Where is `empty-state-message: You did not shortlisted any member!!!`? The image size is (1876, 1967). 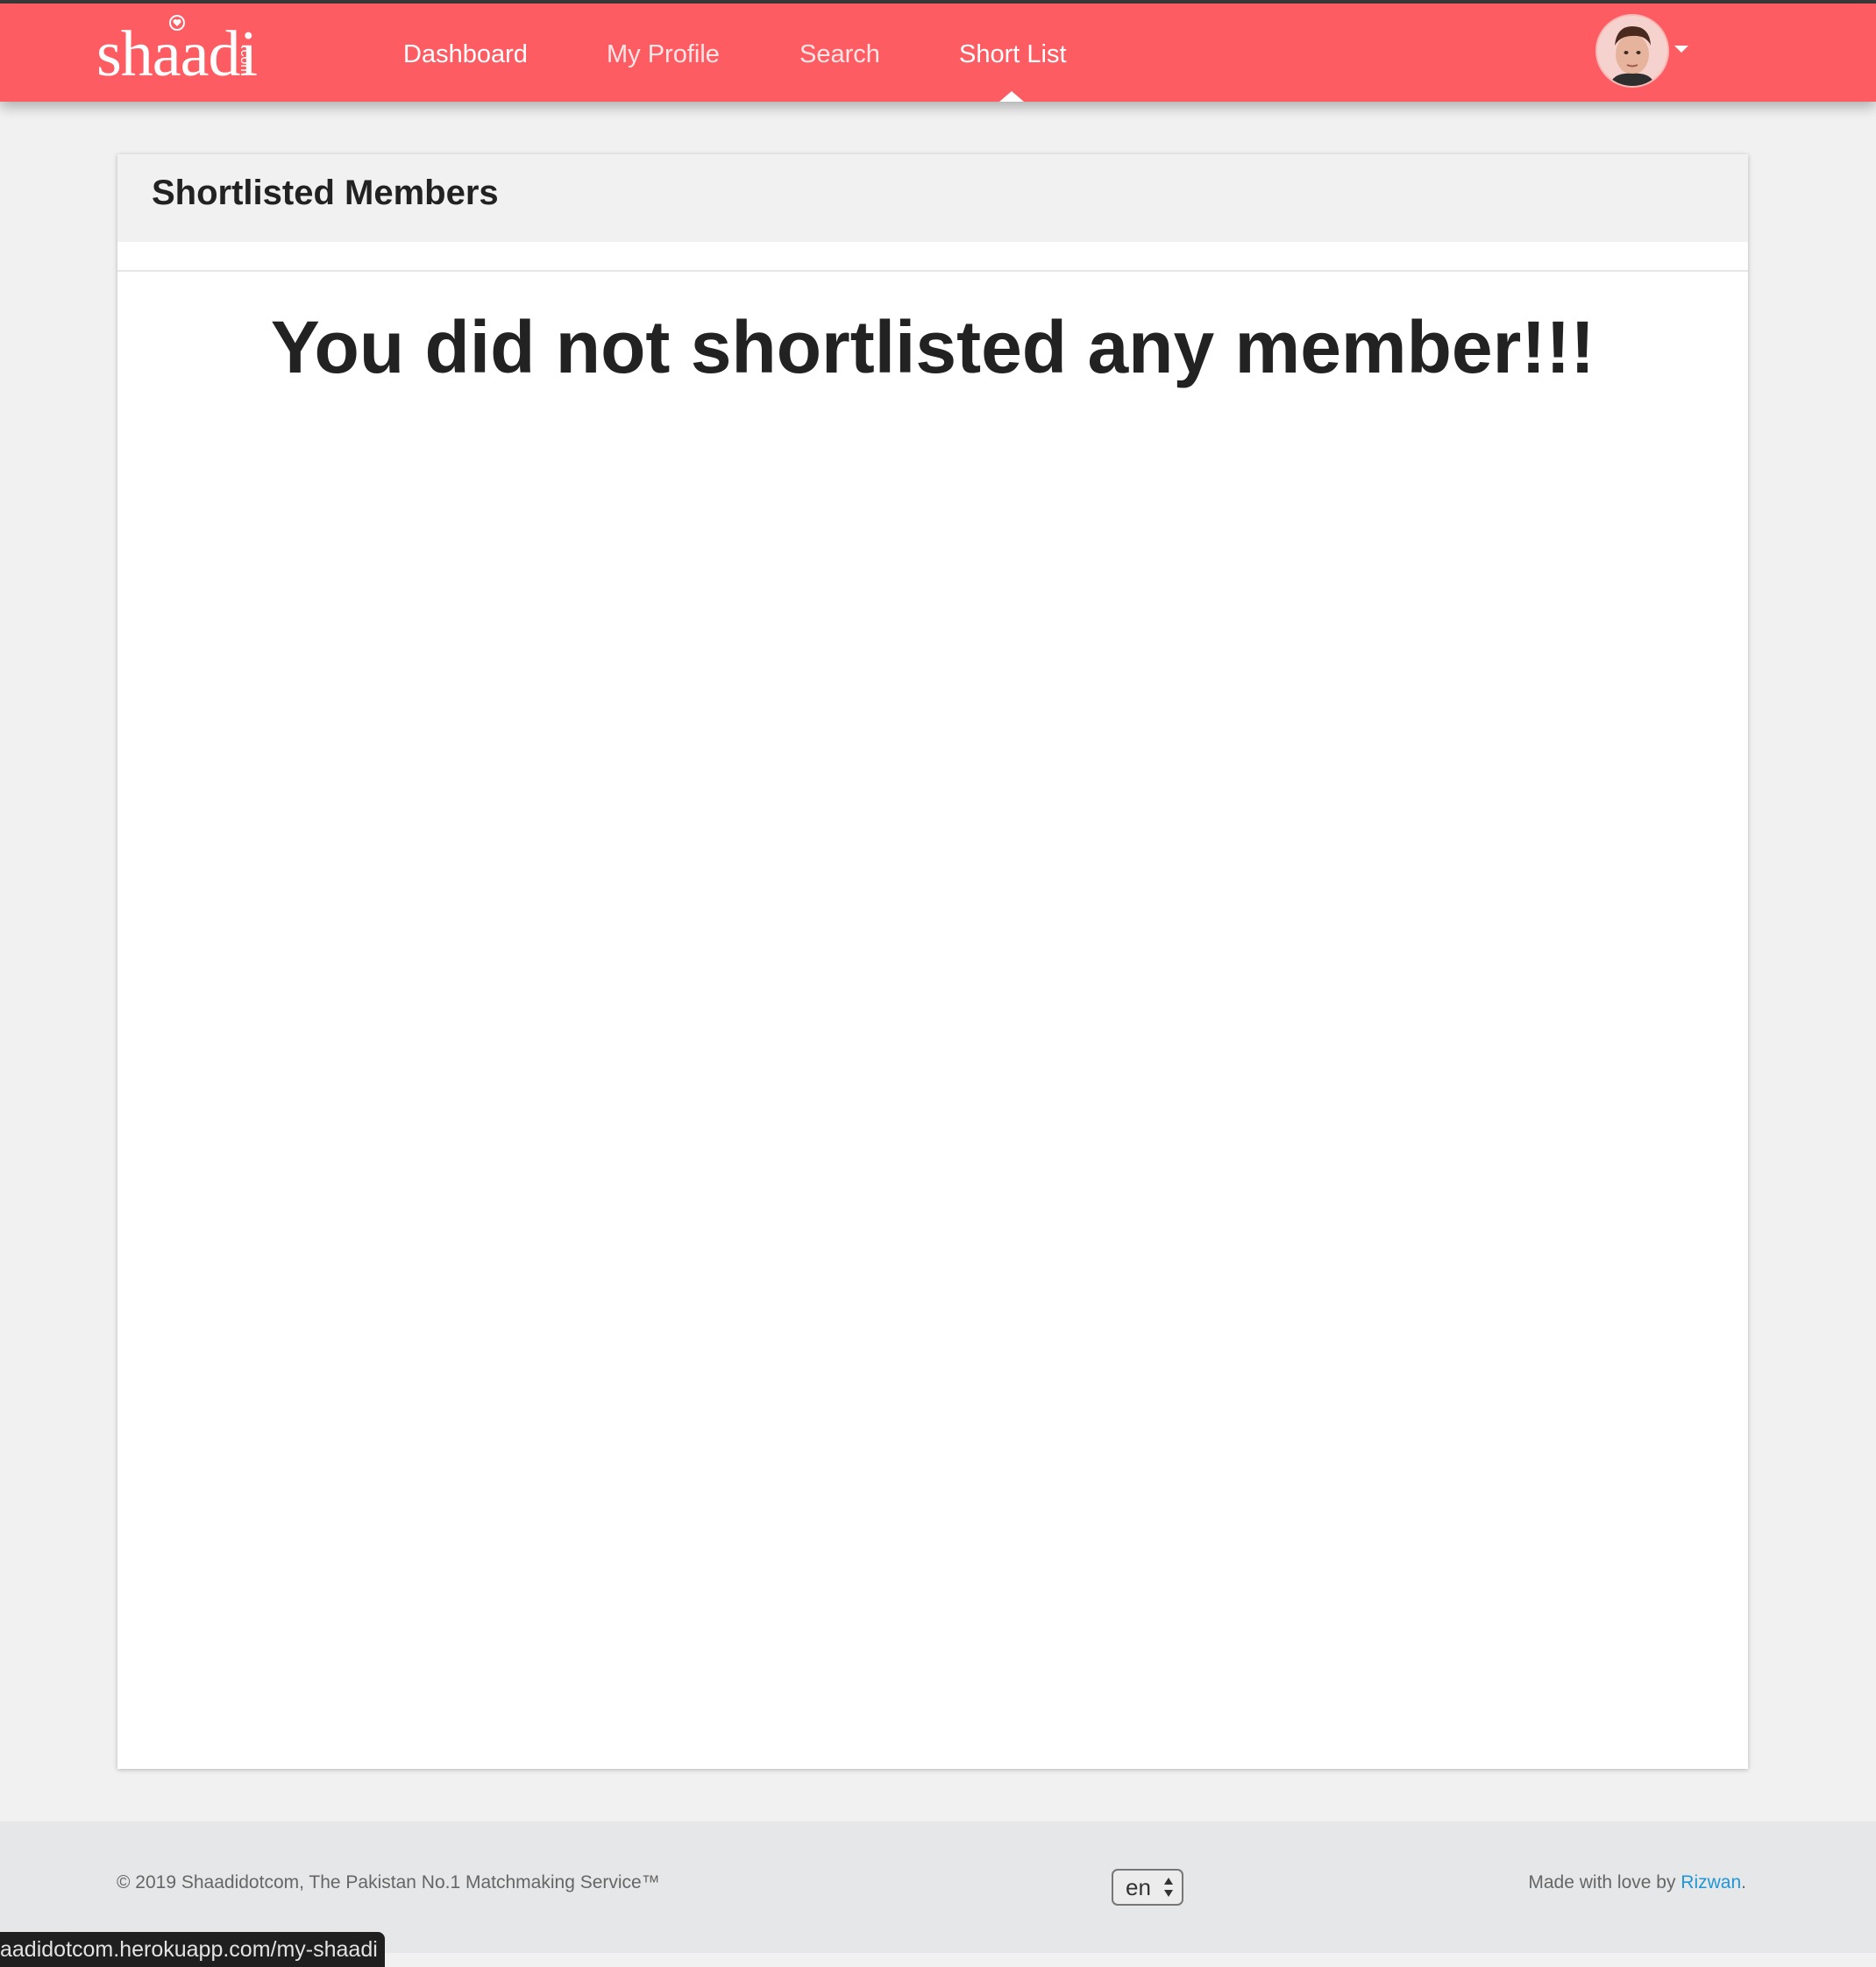
empty-state-message: You did not shortlisted any member!!! is located at coordinates (932, 347).